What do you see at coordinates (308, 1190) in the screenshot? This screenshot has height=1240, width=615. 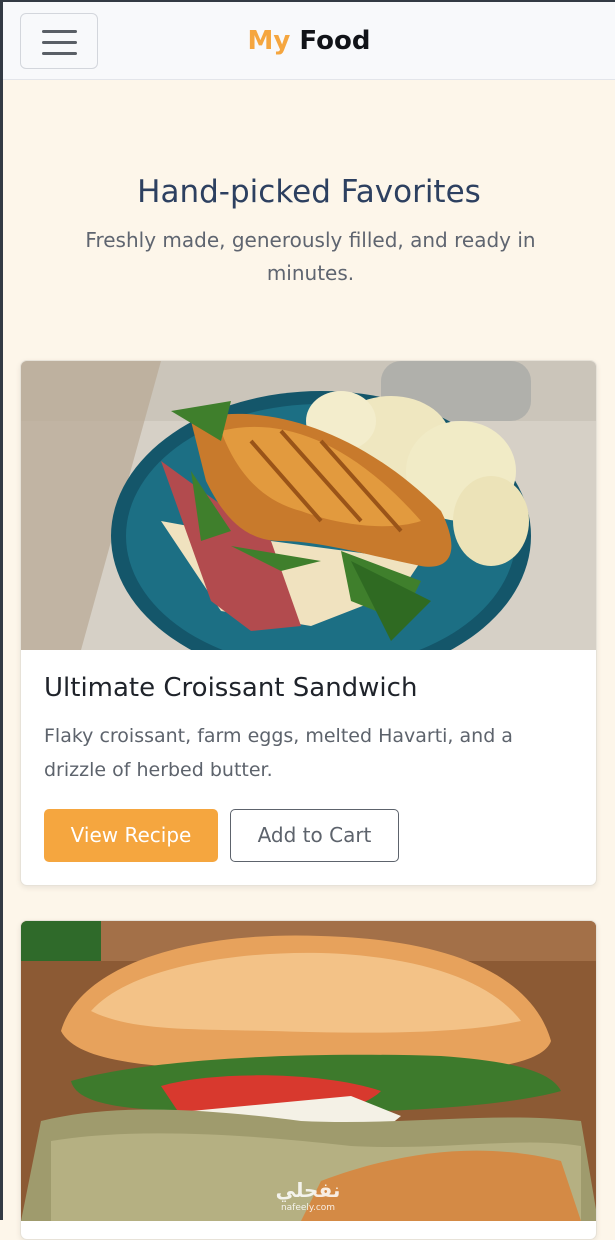 I see `watermark-arabic-text: نفحلي` at bounding box center [308, 1190].